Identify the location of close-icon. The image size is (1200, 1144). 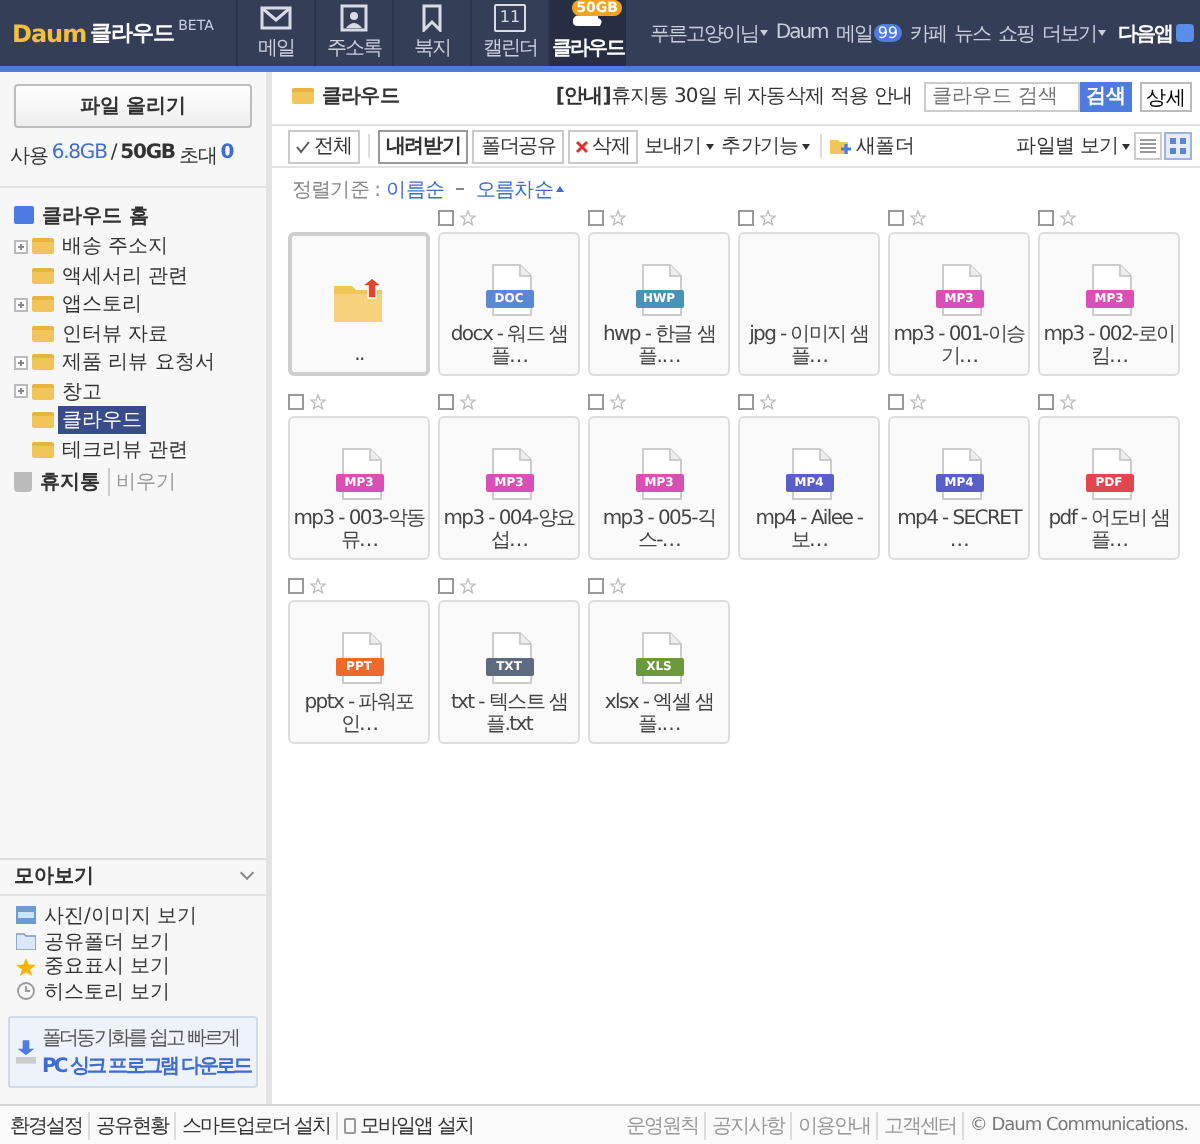
(582, 146).